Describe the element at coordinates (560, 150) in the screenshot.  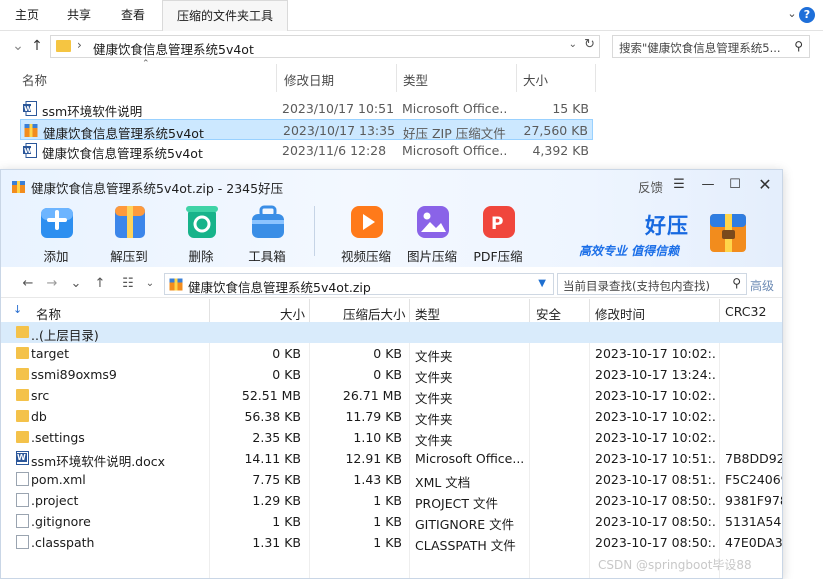
I see `file-size: 4,392 KB` at that location.